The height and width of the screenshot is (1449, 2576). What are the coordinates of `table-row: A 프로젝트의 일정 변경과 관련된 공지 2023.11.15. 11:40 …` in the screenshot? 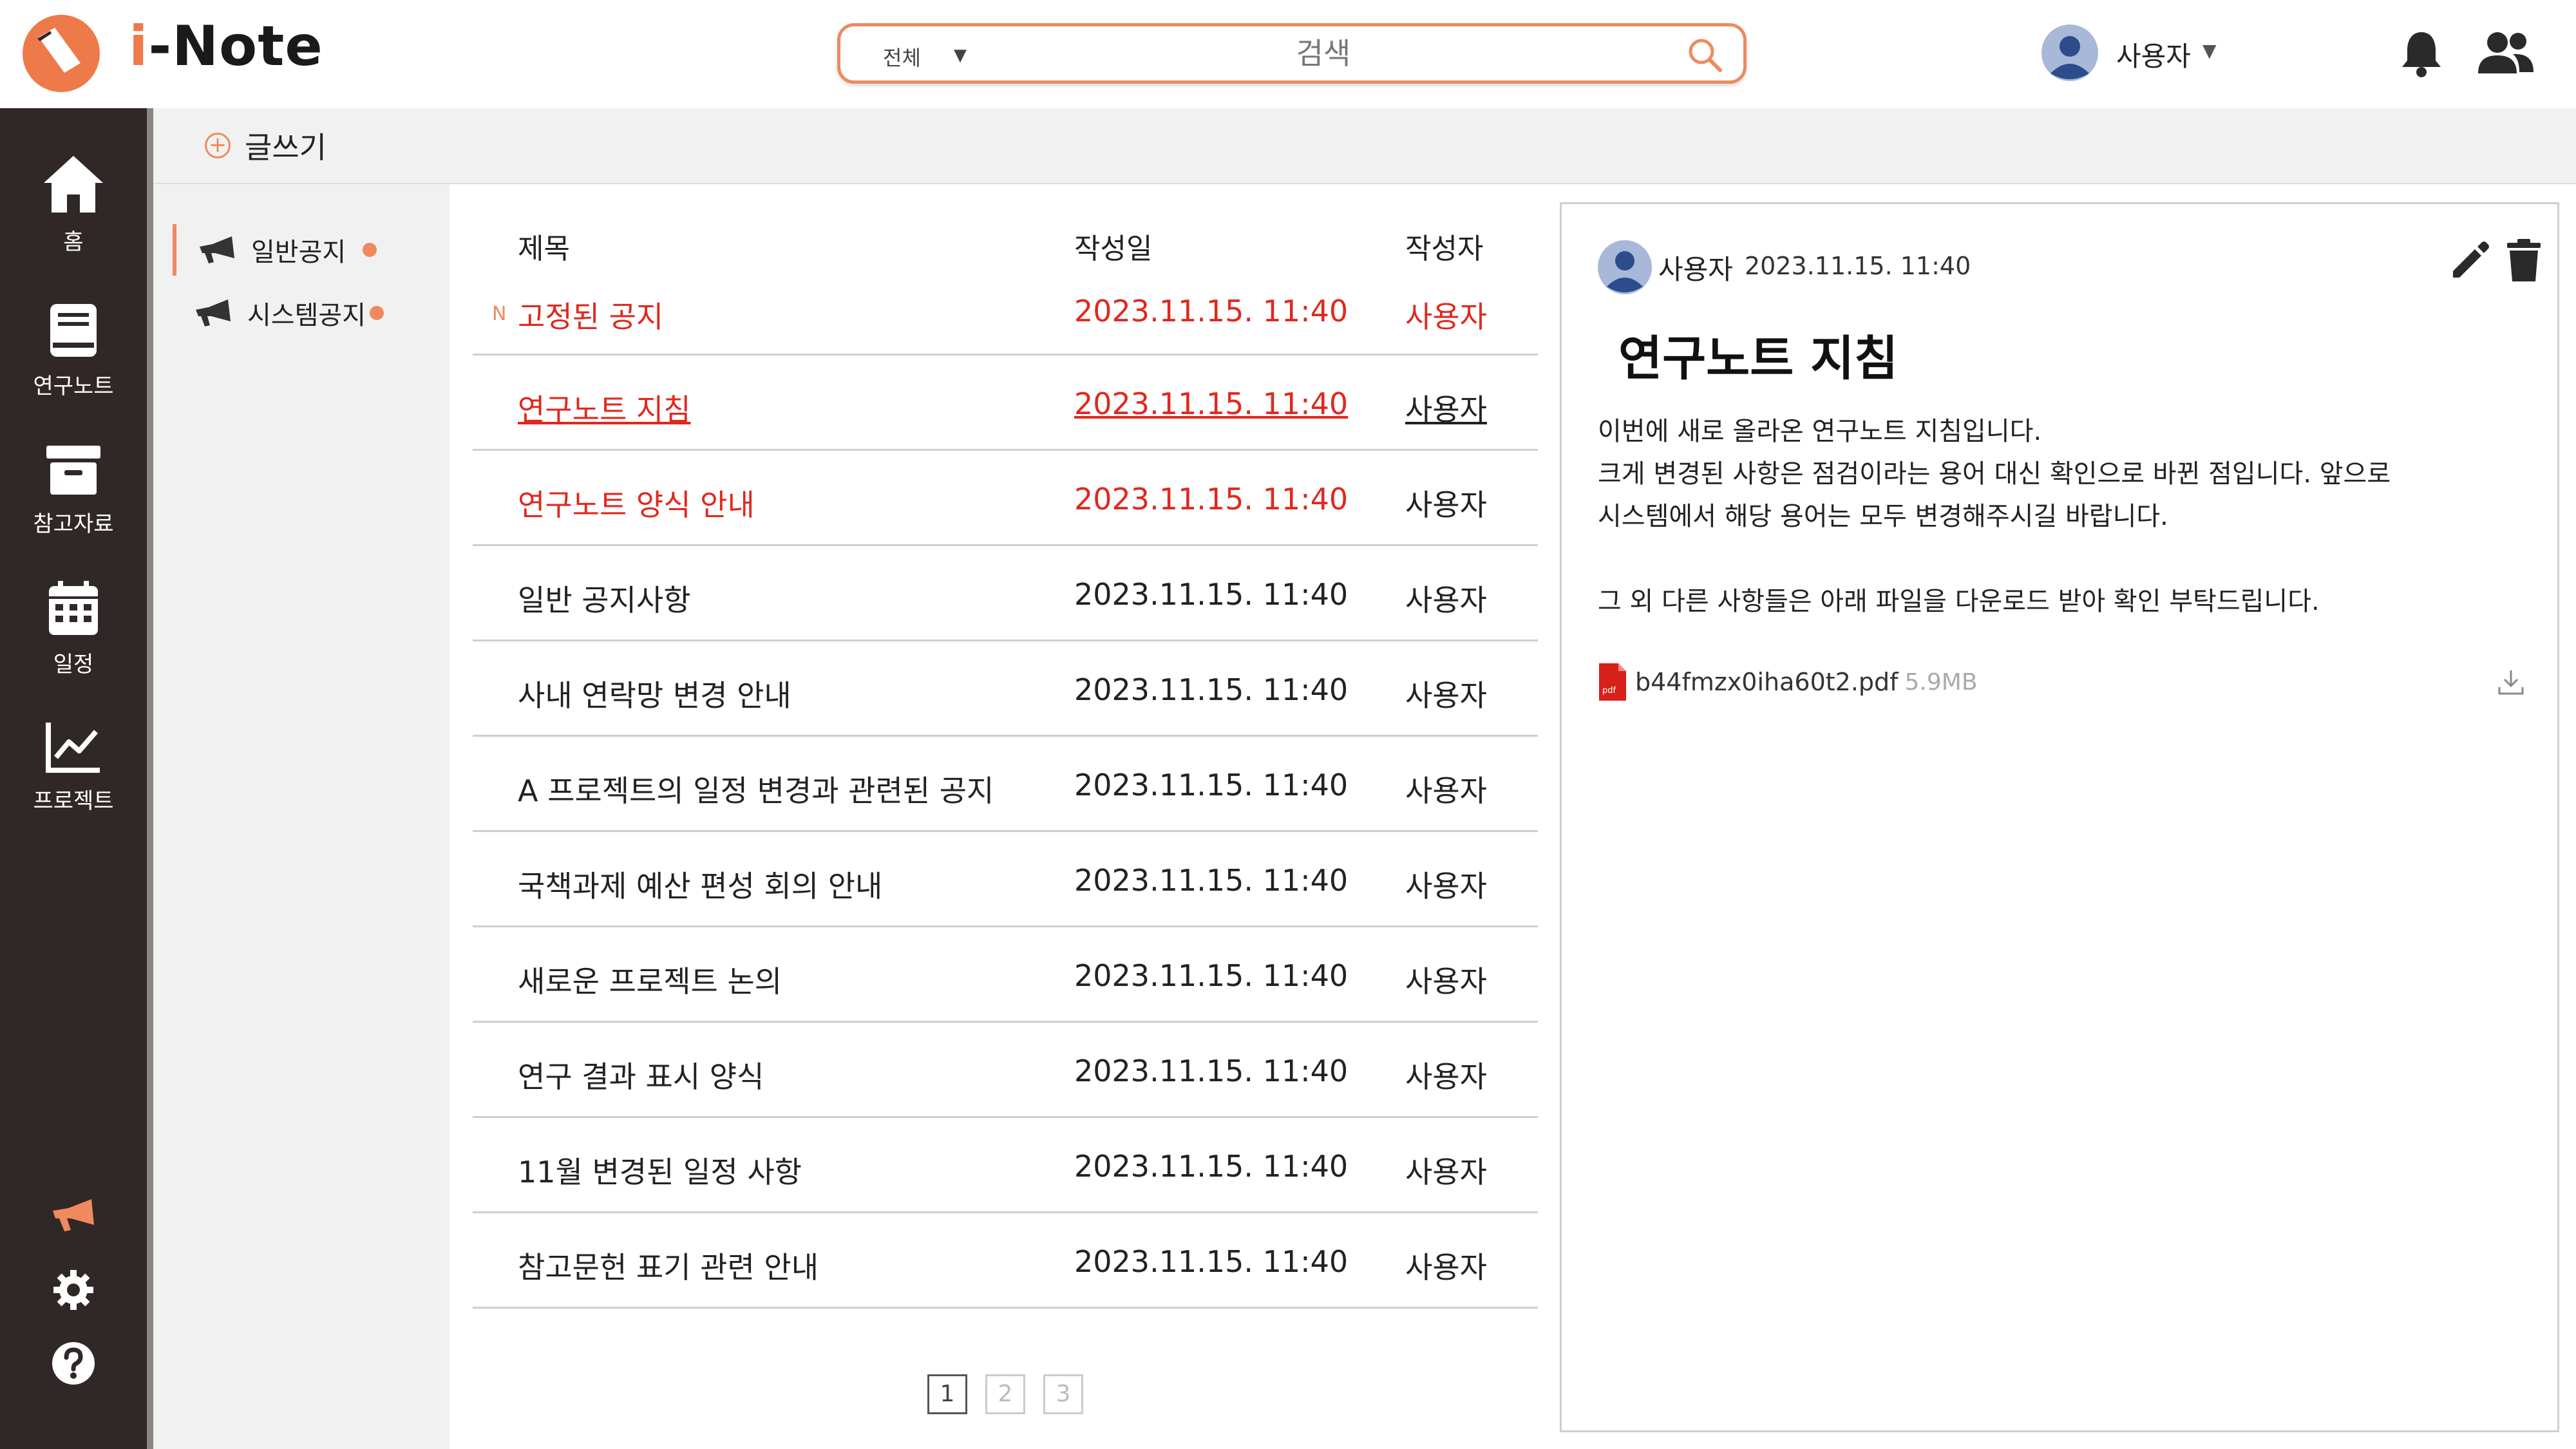 It's located at (1006, 784).